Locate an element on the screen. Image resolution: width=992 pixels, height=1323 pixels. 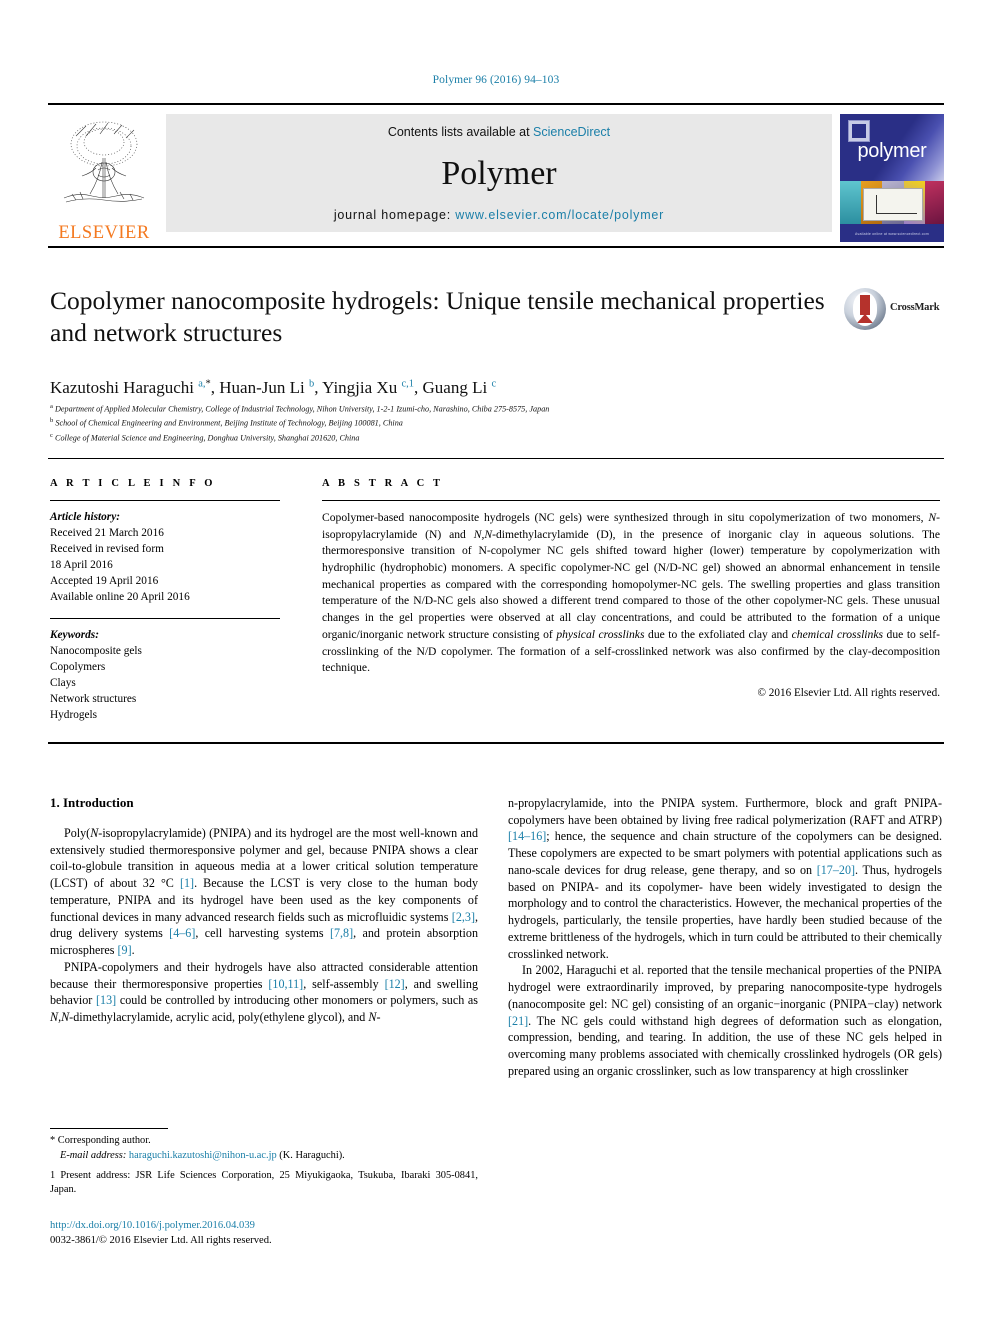
keyword-item: Copolymers is located at coordinates (78, 667).